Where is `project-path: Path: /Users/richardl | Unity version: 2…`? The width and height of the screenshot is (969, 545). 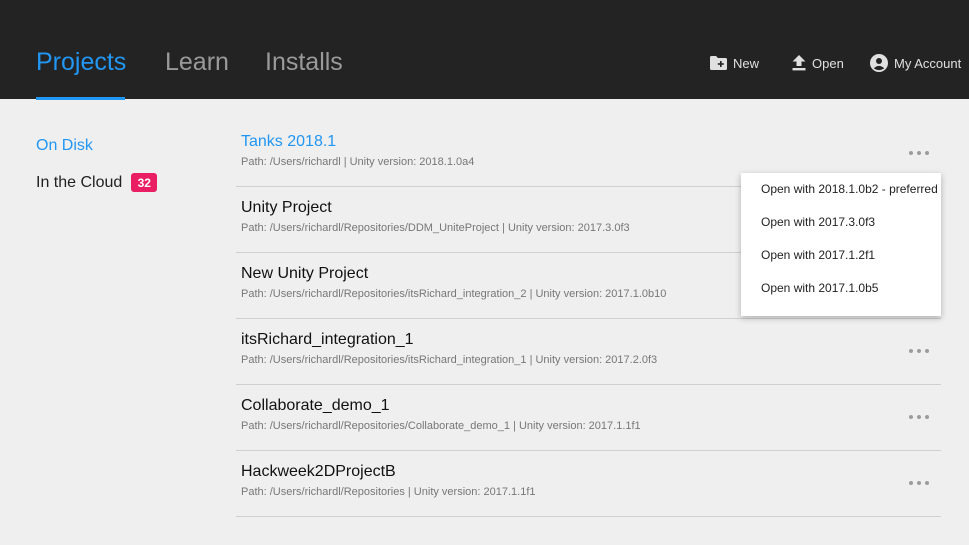 project-path: Path: /Users/richardl | Unity version: 2… is located at coordinates (358, 162).